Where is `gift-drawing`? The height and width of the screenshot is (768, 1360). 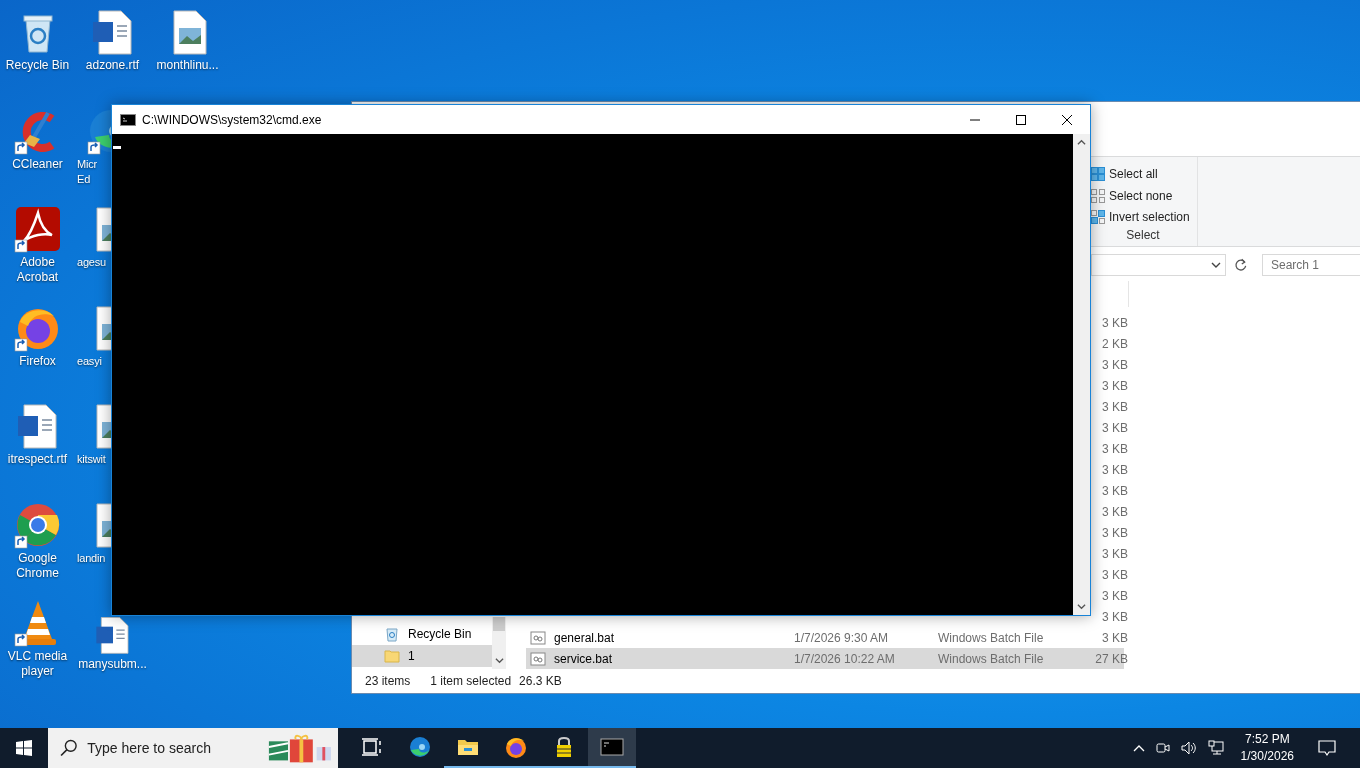 gift-drawing is located at coordinates (300, 748).